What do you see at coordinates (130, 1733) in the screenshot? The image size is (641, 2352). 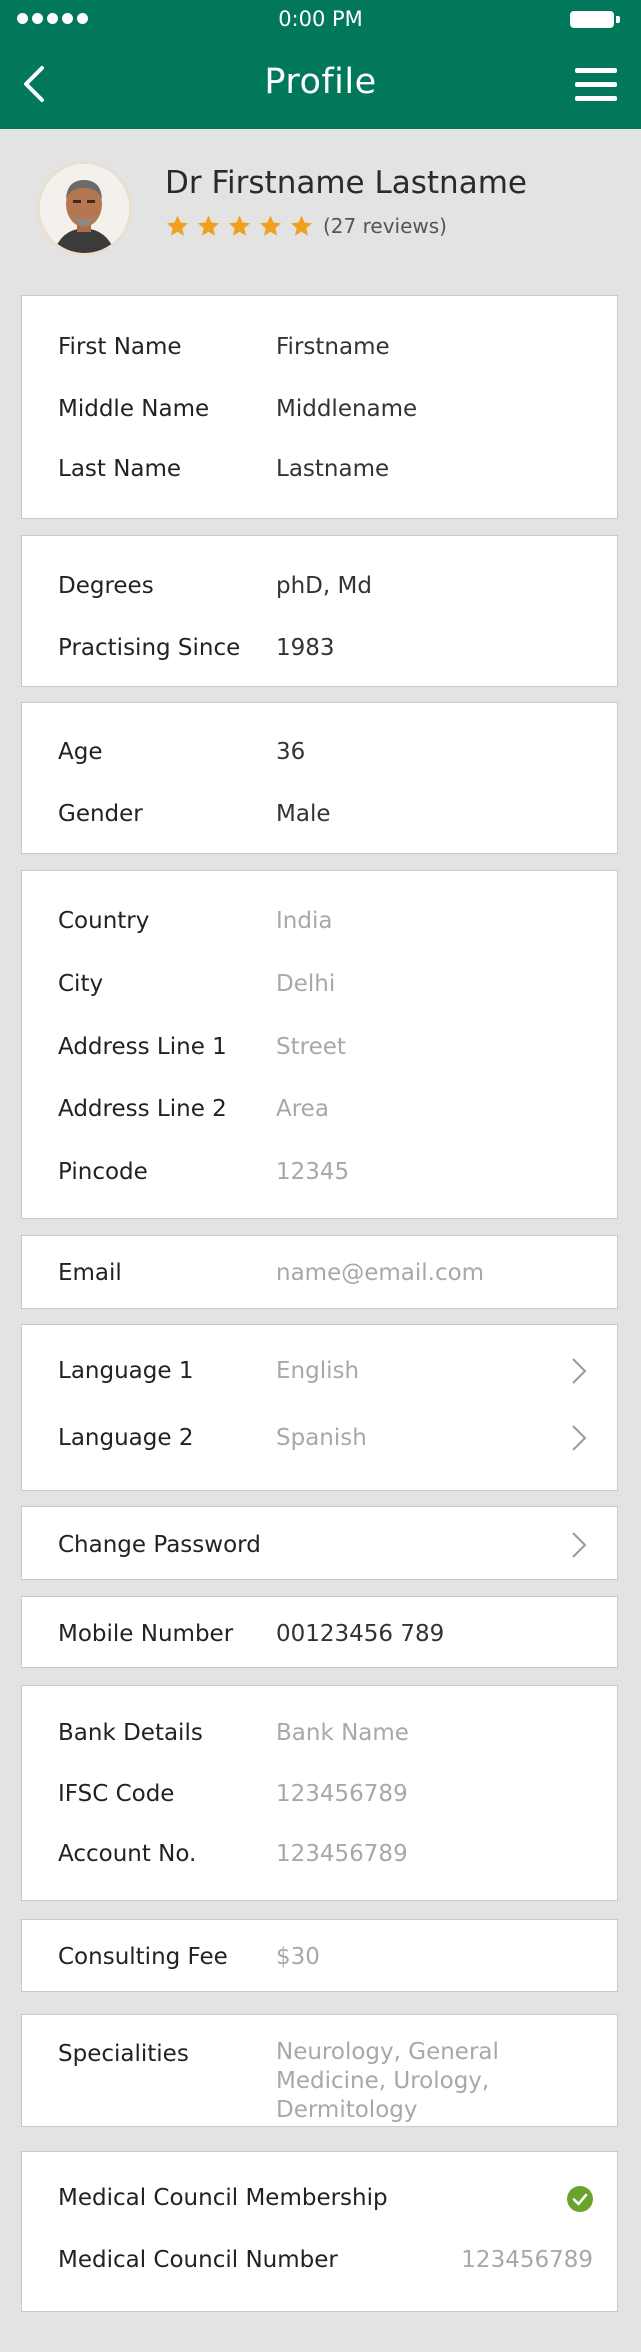 I see `bank-details-label: Bank Details` at bounding box center [130, 1733].